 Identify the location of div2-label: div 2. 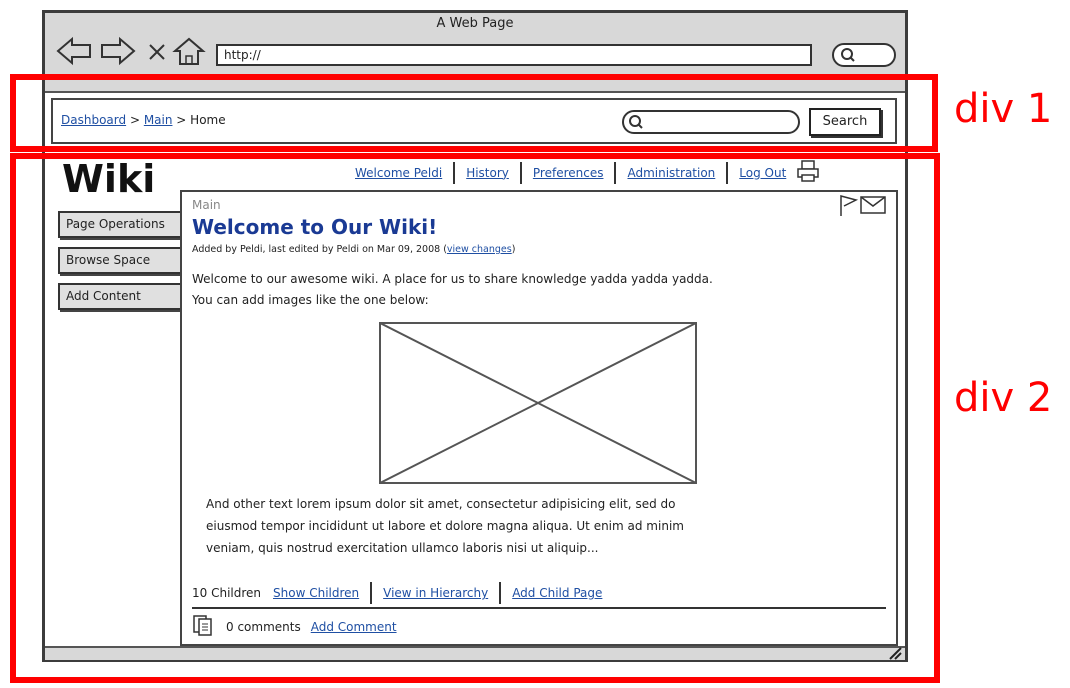
(1003, 398).